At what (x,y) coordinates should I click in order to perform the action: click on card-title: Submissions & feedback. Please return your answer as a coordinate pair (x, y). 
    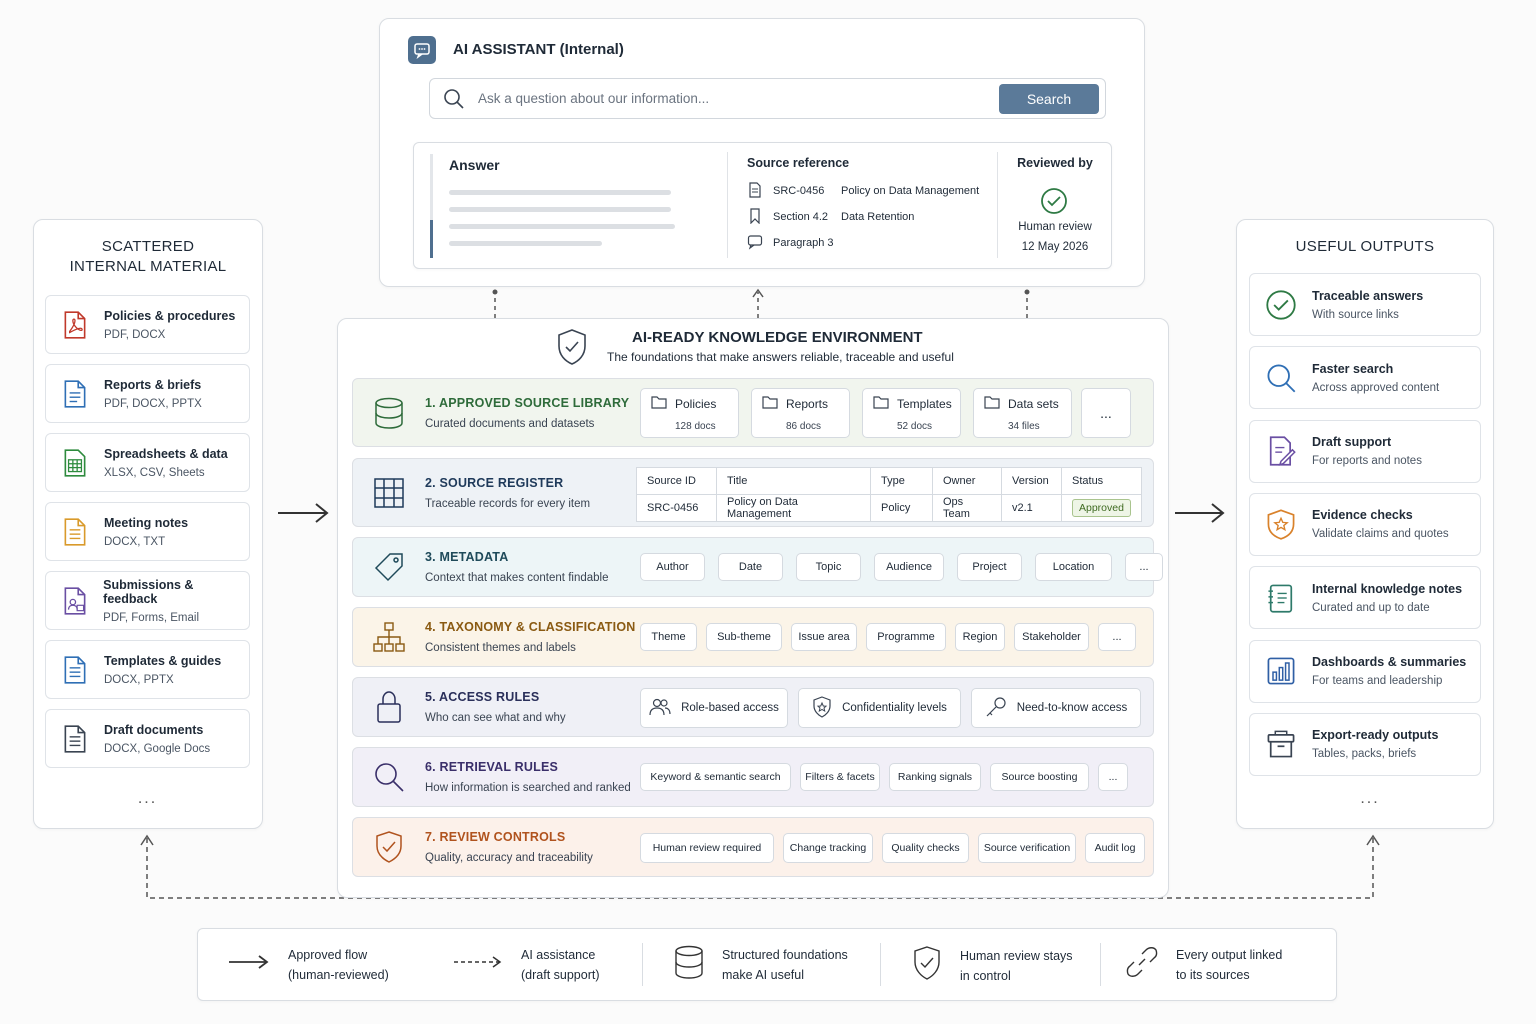
    Looking at the image, I should click on (148, 591).